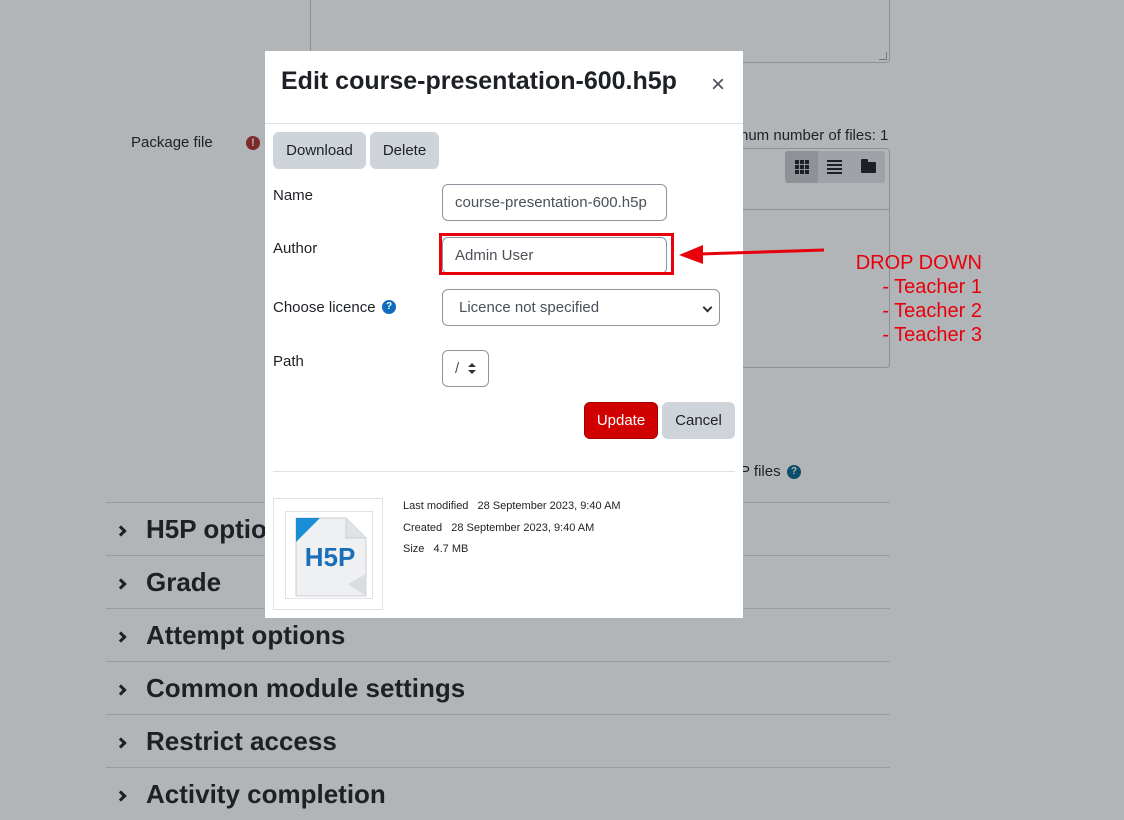  I want to click on annotation-line: DROP DOWN, so click(918, 263).